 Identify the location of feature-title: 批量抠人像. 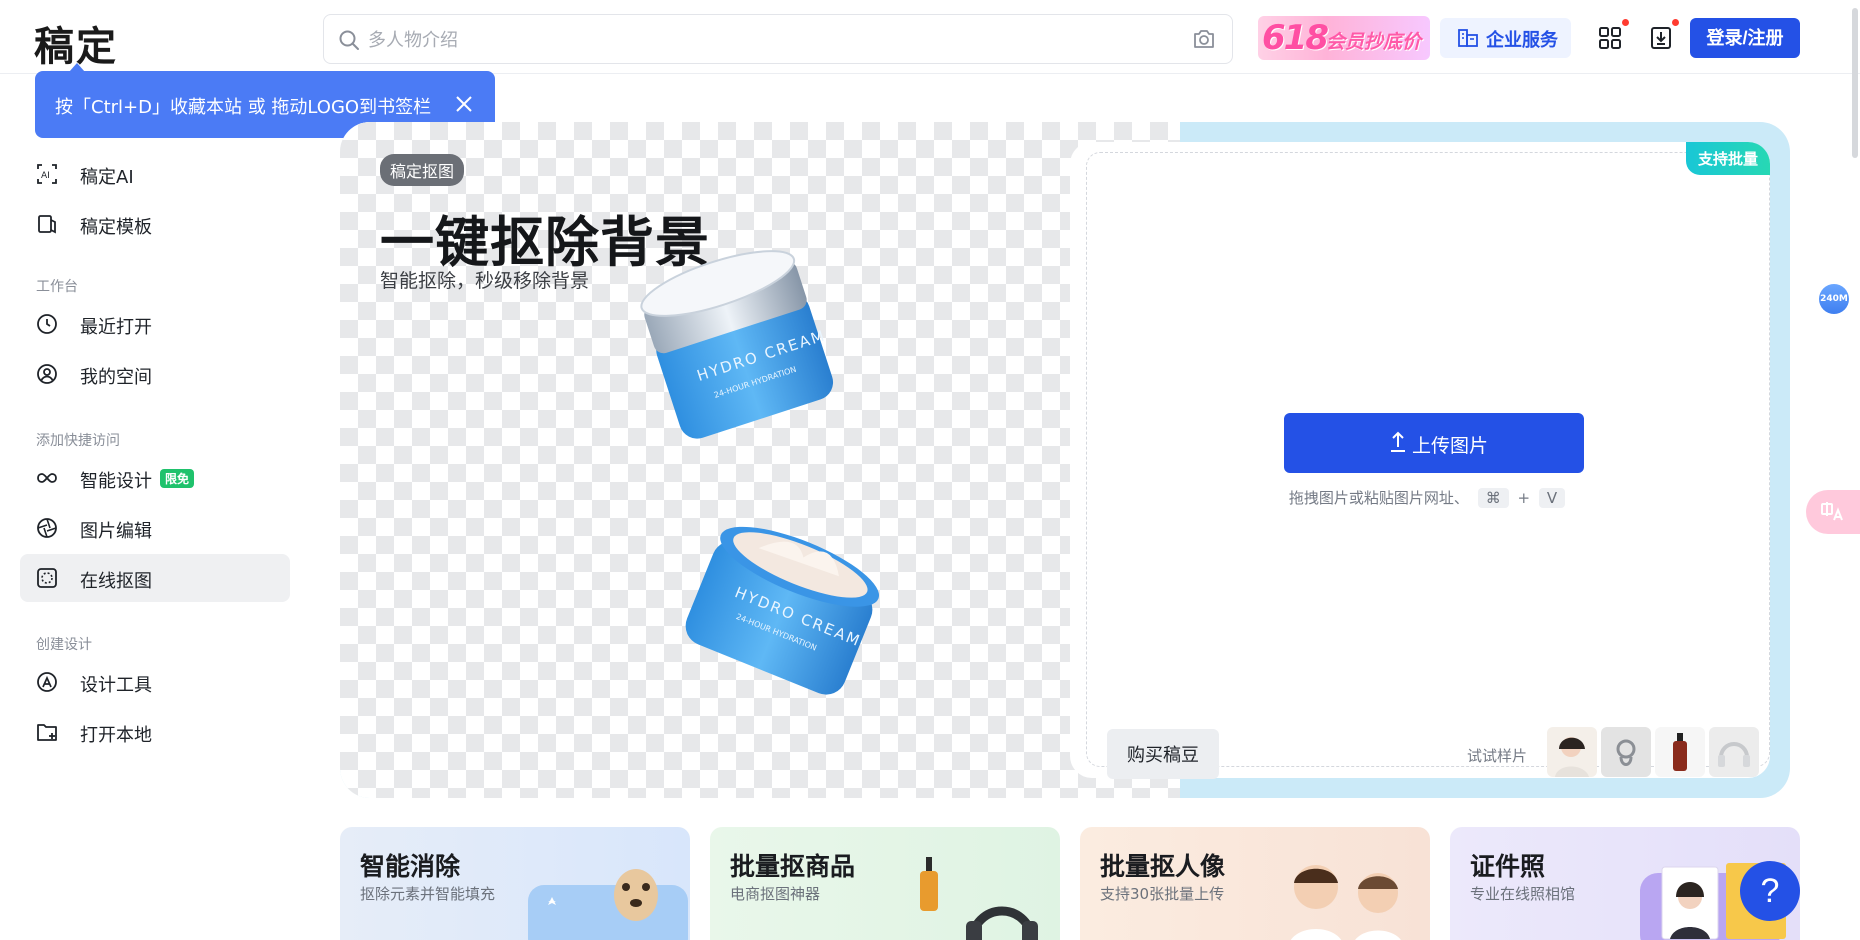
(1163, 866).